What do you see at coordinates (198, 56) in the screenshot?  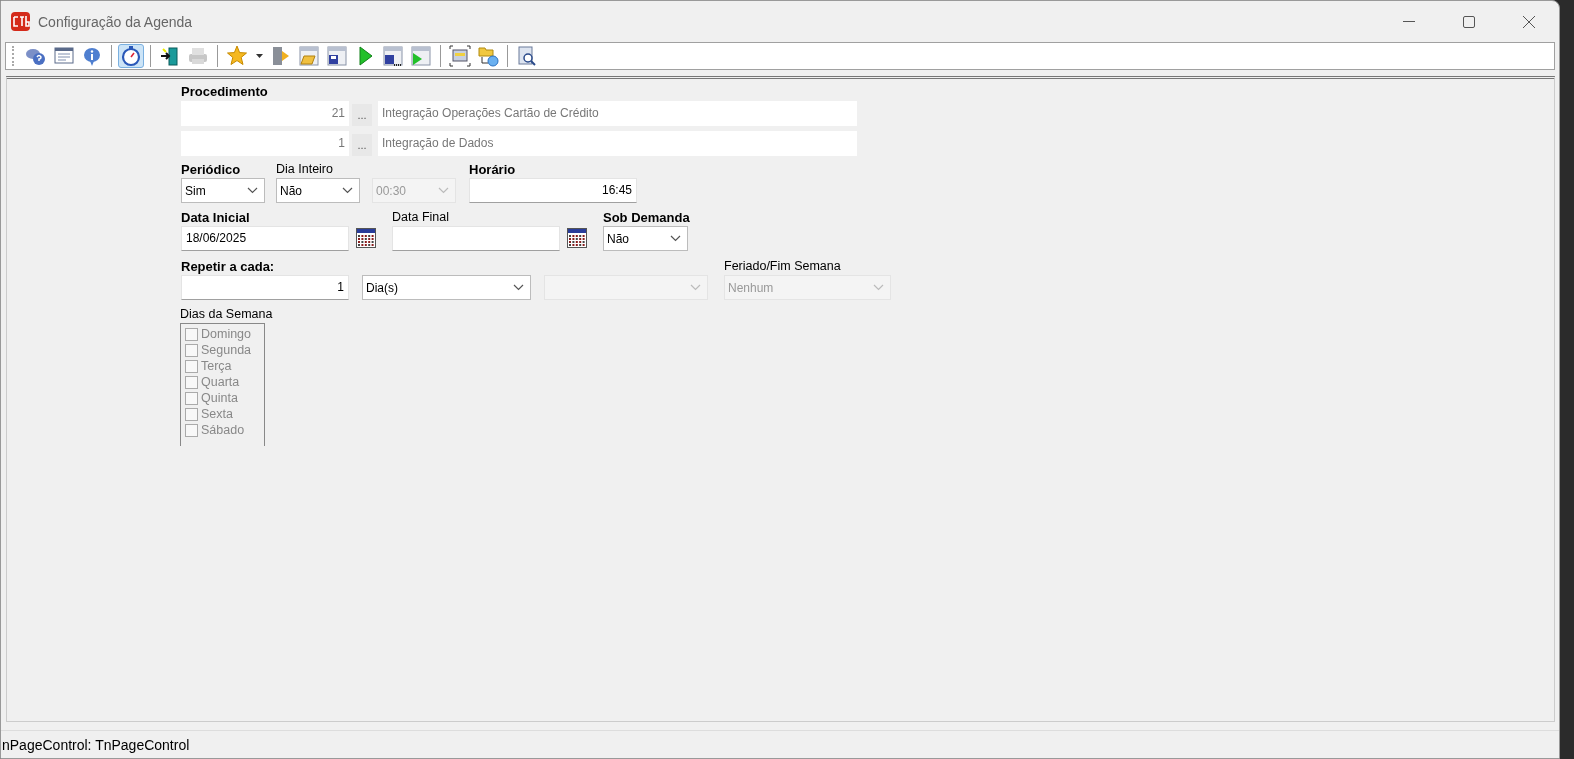 I see `printer-icon` at bounding box center [198, 56].